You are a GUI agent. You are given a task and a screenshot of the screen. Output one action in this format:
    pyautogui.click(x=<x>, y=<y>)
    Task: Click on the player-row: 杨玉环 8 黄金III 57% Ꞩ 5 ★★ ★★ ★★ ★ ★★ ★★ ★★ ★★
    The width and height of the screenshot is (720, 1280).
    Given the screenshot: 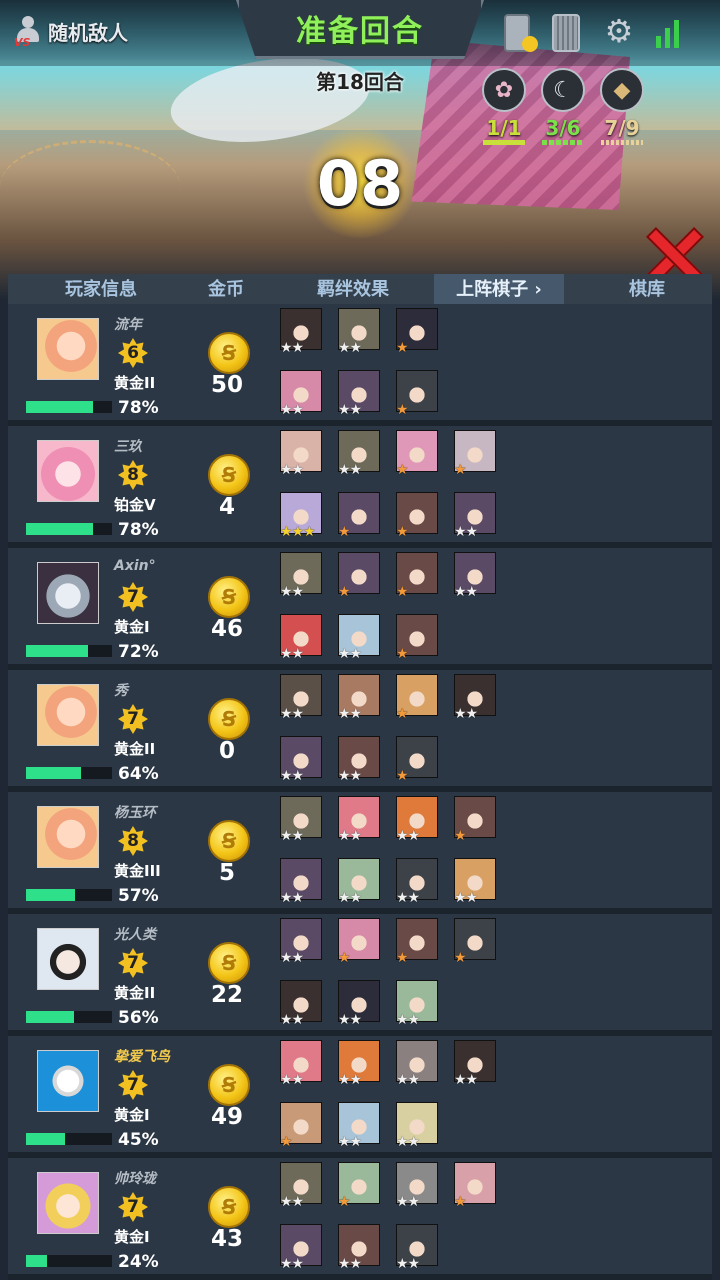 What is the action you would take?
    pyautogui.click(x=360, y=853)
    